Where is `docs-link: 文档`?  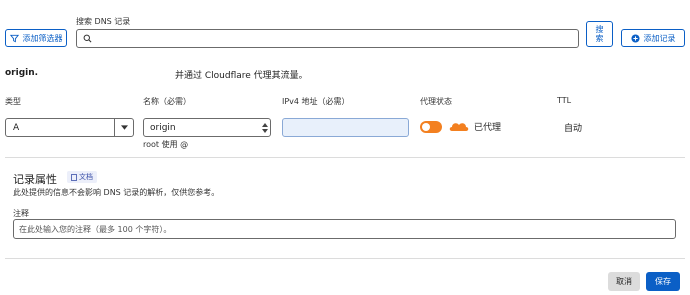
docs-link: 文档 is located at coordinates (82, 177).